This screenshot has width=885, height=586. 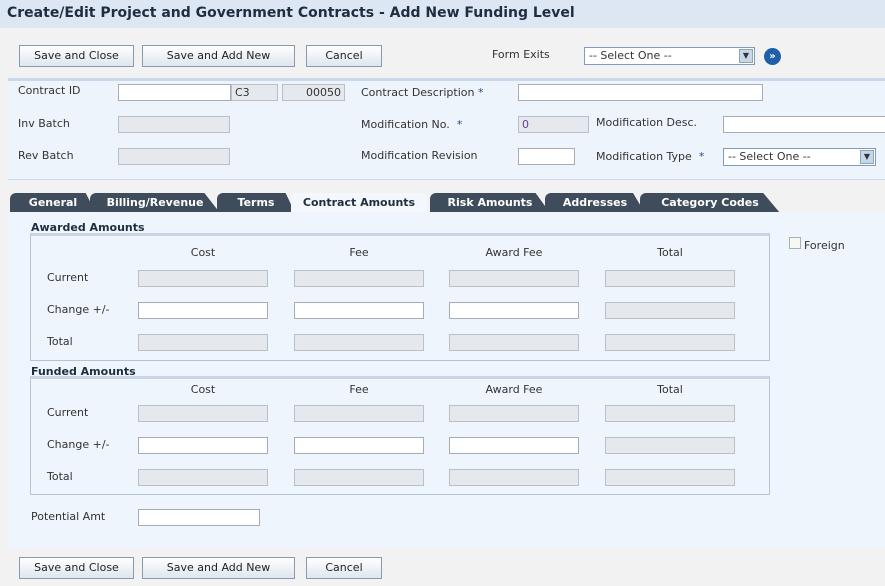 I want to click on tab-general: General, so click(x=53, y=203).